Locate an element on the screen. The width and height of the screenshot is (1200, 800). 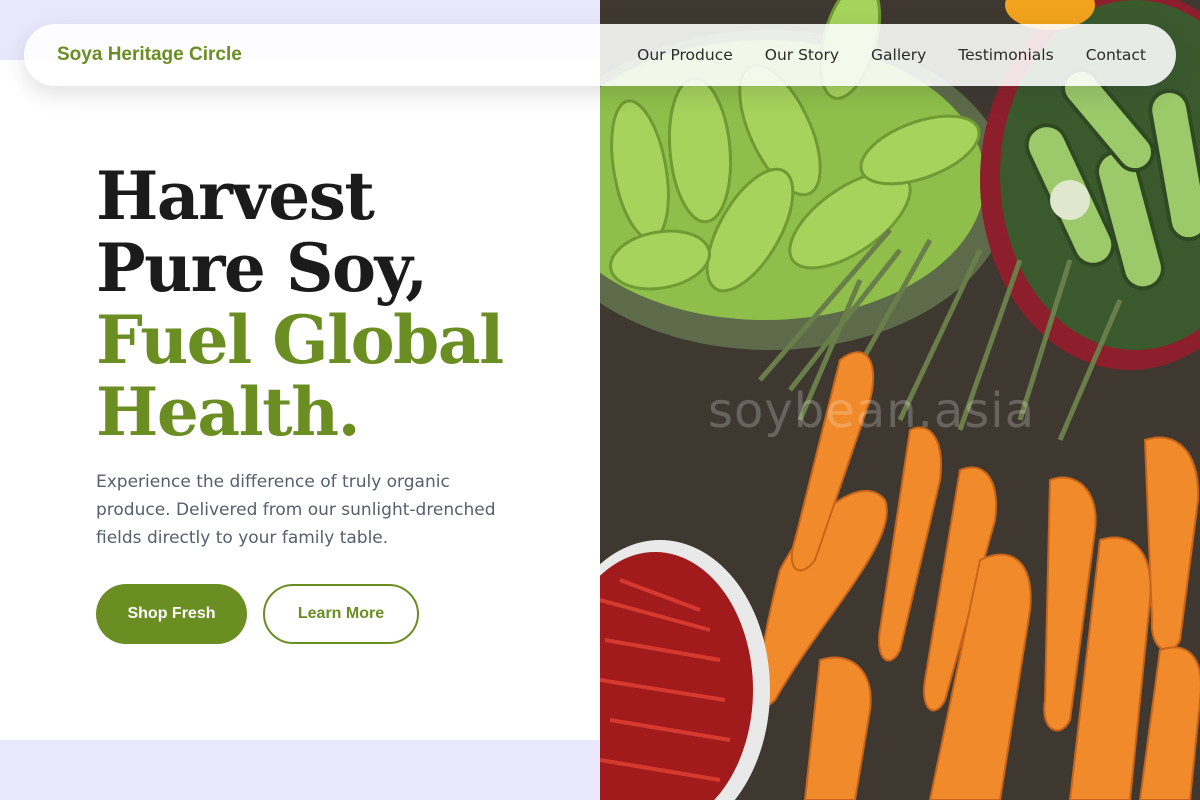
nav-item: Contact is located at coordinates (1116, 55).